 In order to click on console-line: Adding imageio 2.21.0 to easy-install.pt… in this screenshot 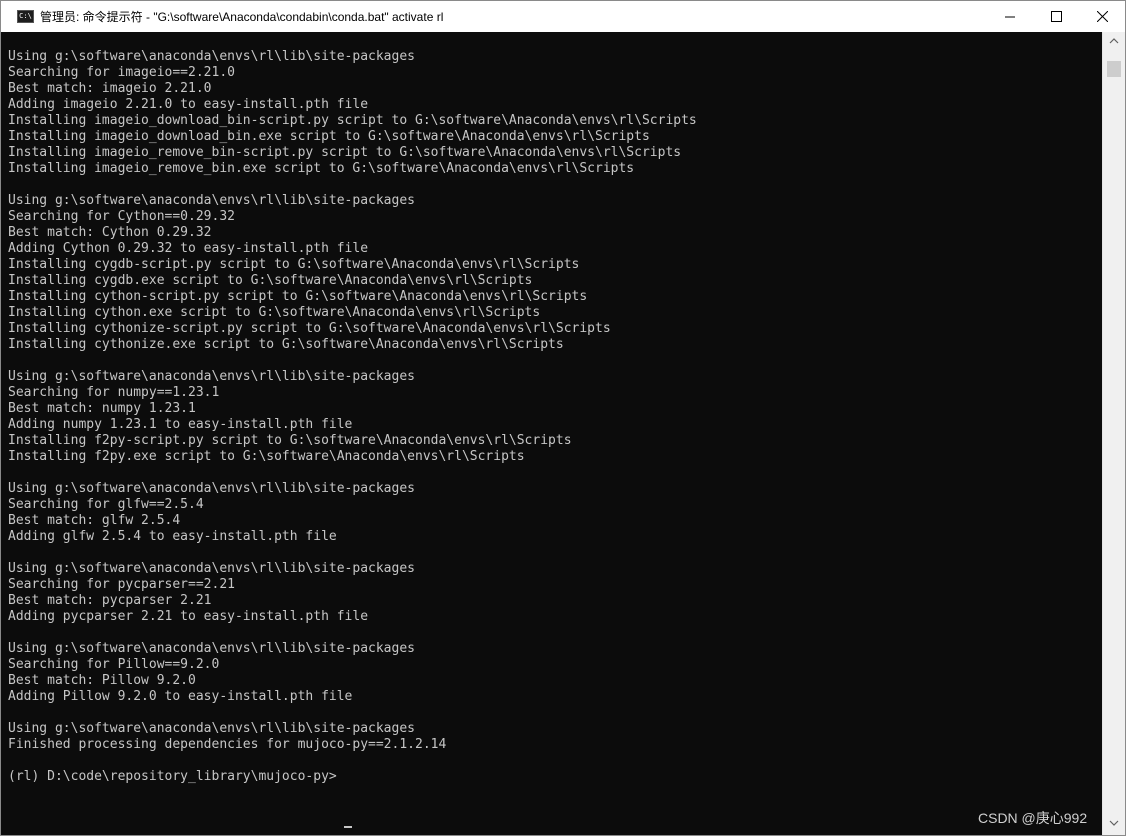, I will do `click(188, 104)`.